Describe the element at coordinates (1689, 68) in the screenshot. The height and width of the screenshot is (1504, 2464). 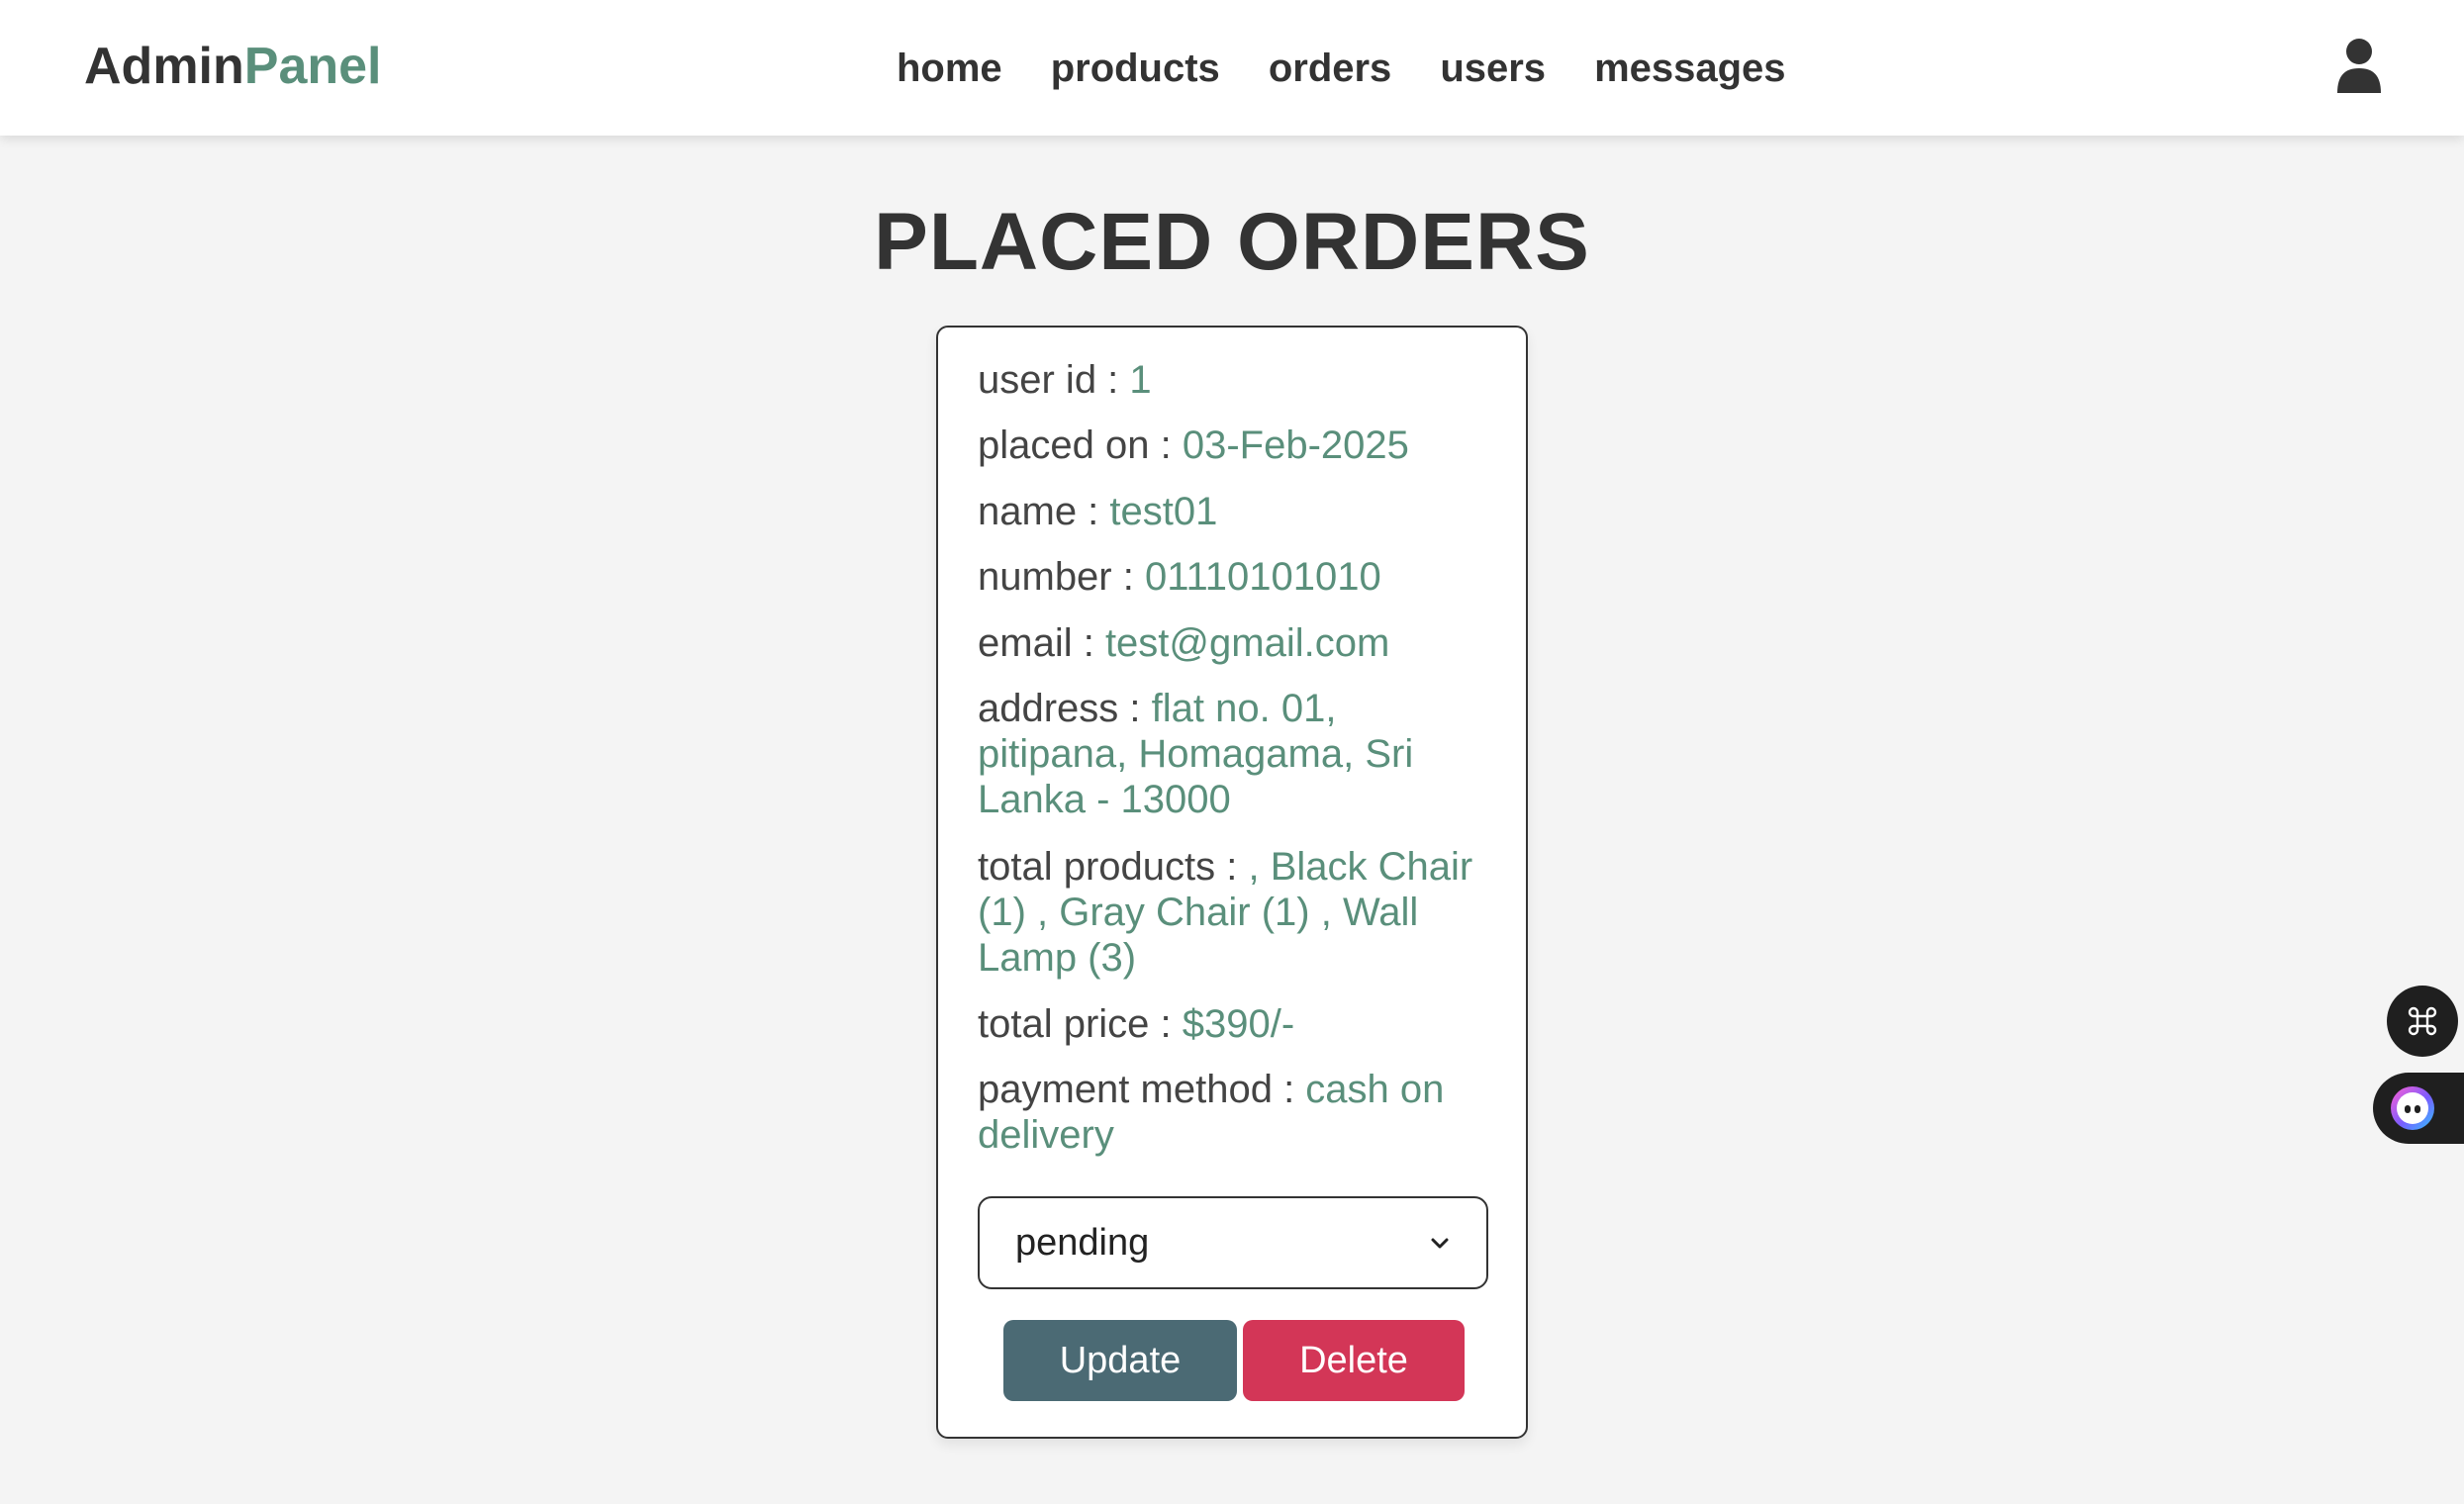
I see `nav-messages: messages` at that location.